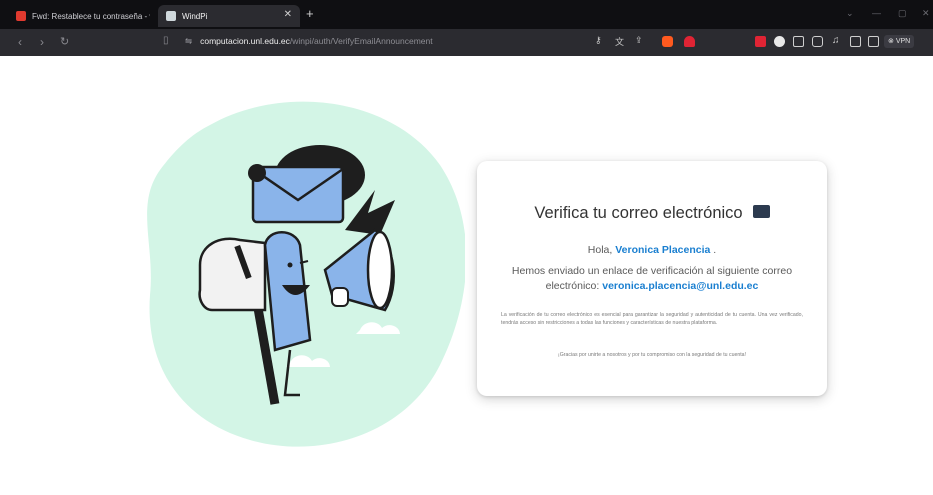 The width and height of the screenshot is (933, 495). What do you see at coordinates (903, 41) in the screenshot?
I see `vpn-label: VPN` at bounding box center [903, 41].